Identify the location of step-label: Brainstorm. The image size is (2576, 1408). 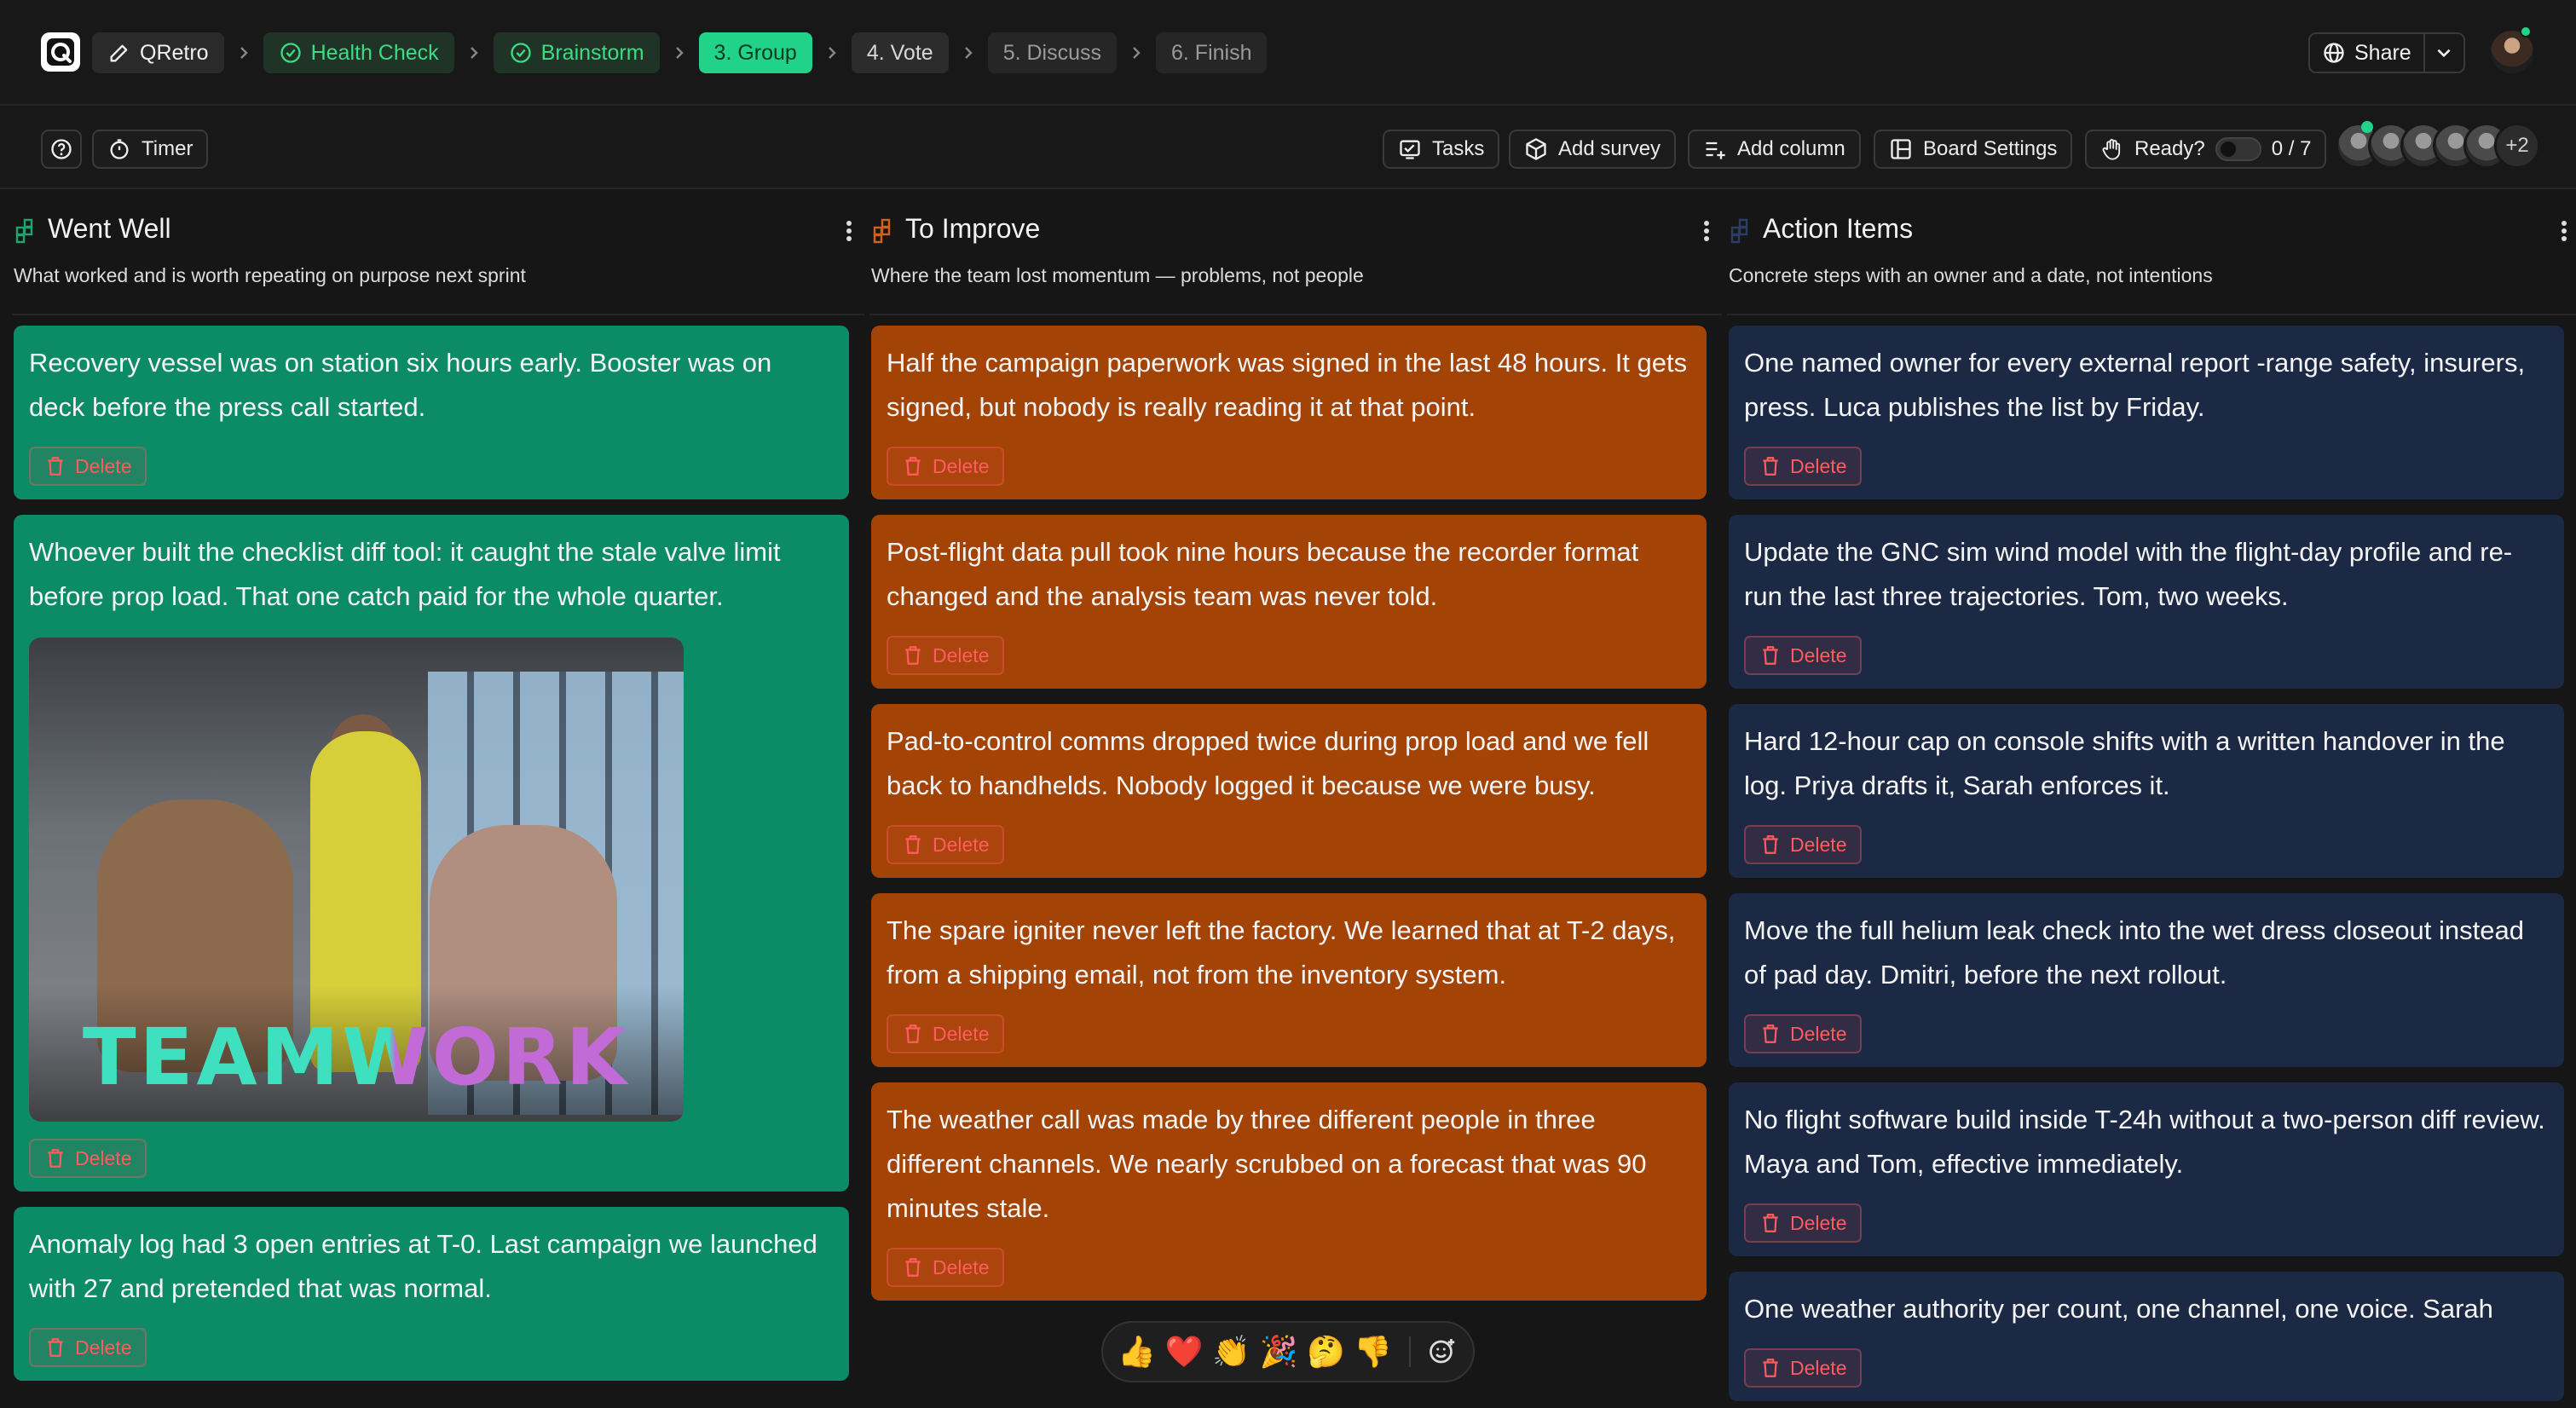
(592, 52).